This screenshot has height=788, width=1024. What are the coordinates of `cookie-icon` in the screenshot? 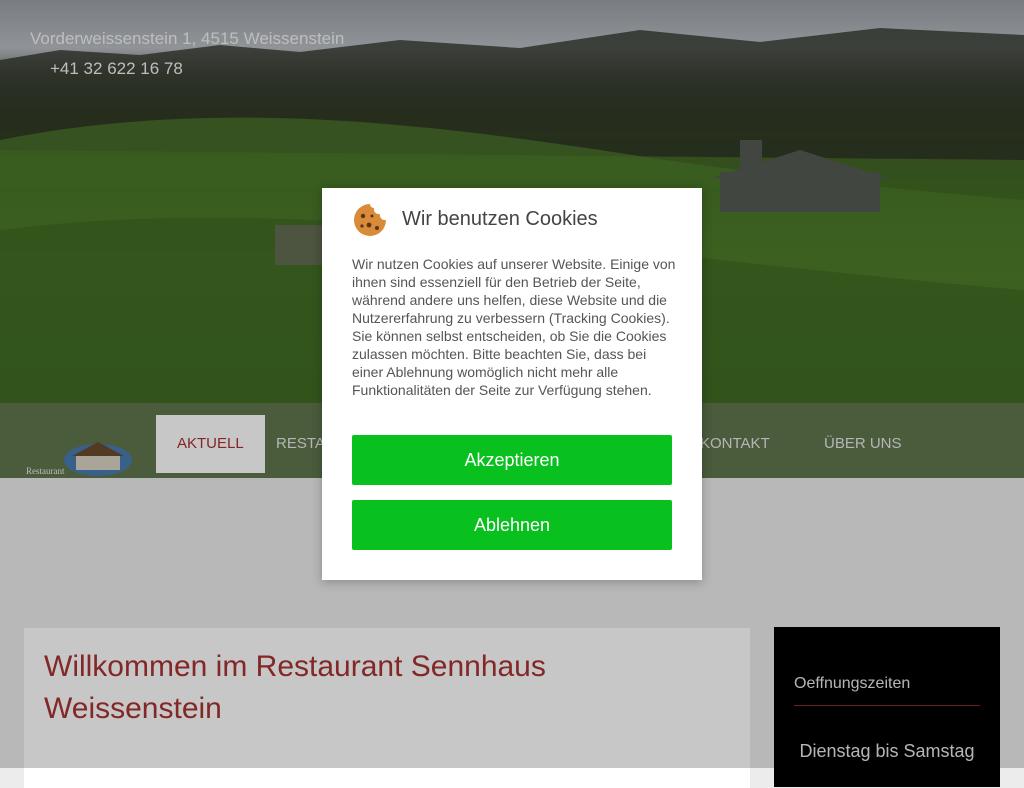 It's located at (370, 220).